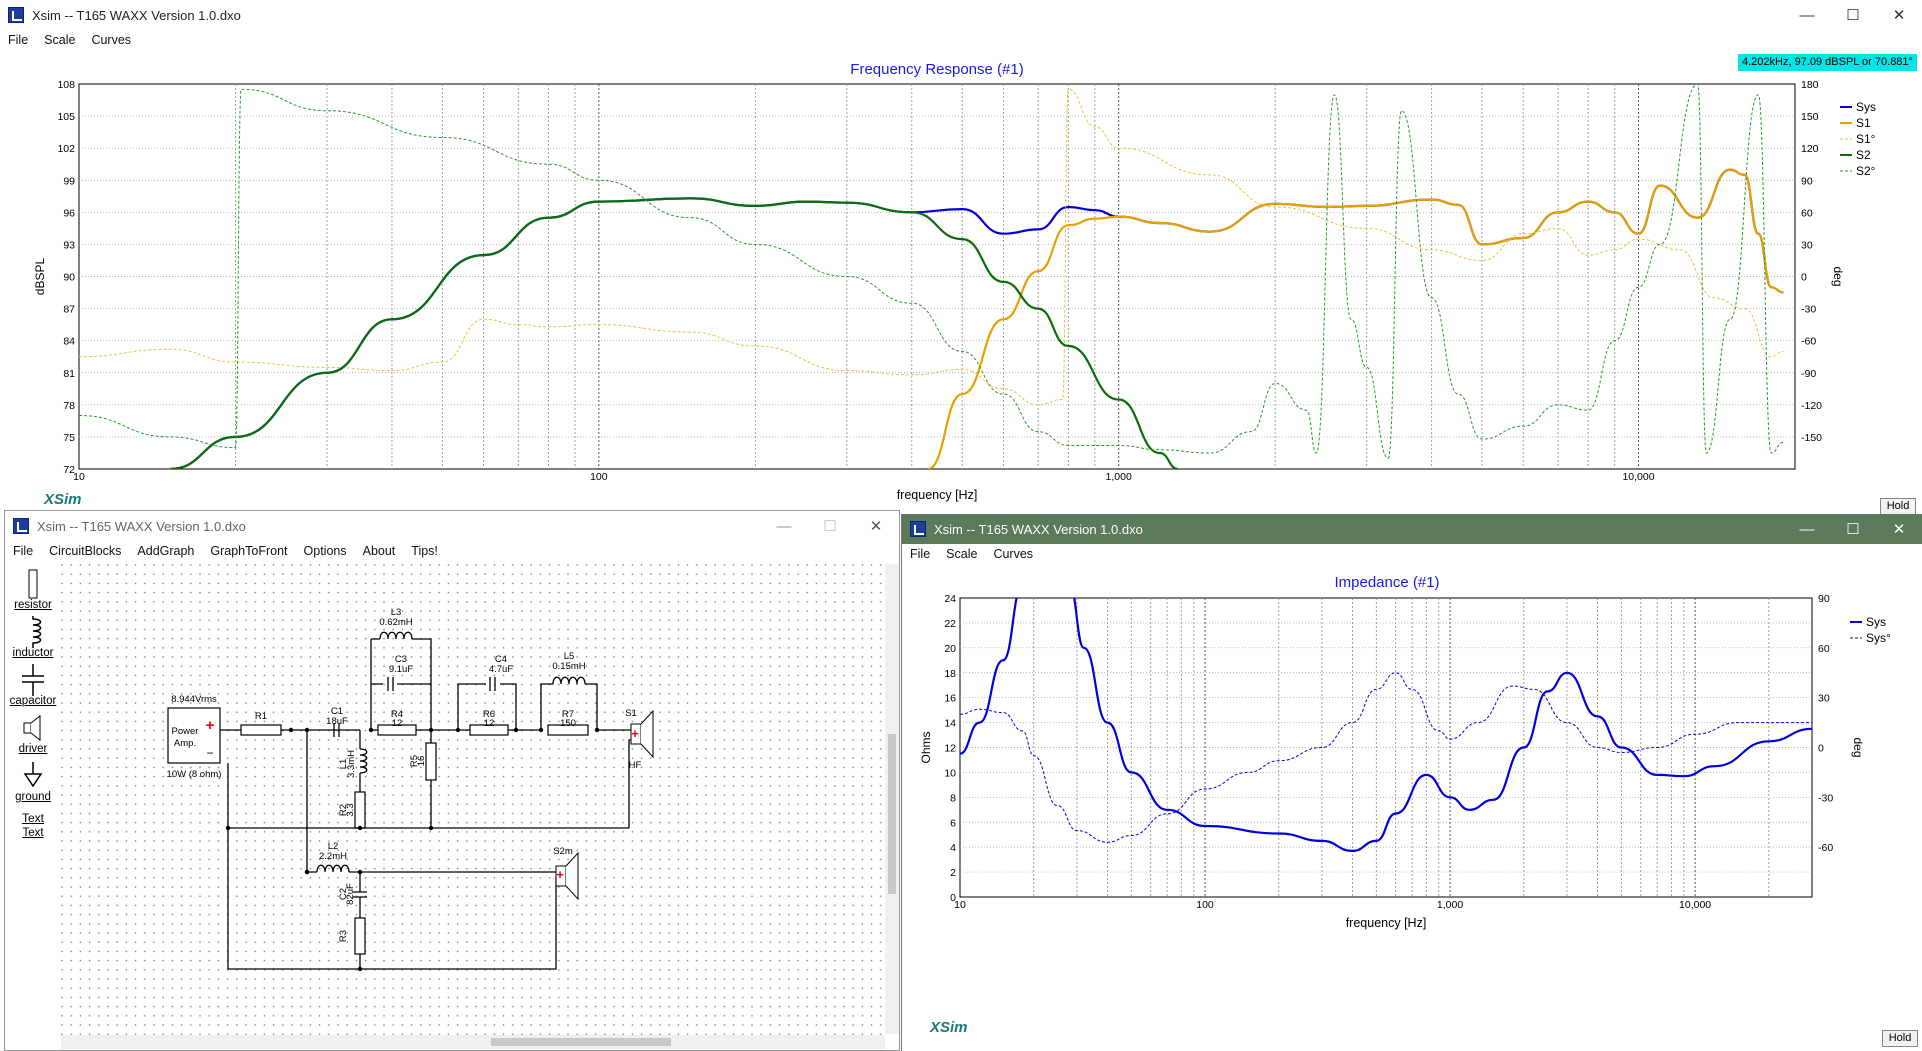 This screenshot has height=1051, width=1922. What do you see at coordinates (1811, 438) in the screenshot?
I see `fr-y2-tick-label: -150` at bounding box center [1811, 438].